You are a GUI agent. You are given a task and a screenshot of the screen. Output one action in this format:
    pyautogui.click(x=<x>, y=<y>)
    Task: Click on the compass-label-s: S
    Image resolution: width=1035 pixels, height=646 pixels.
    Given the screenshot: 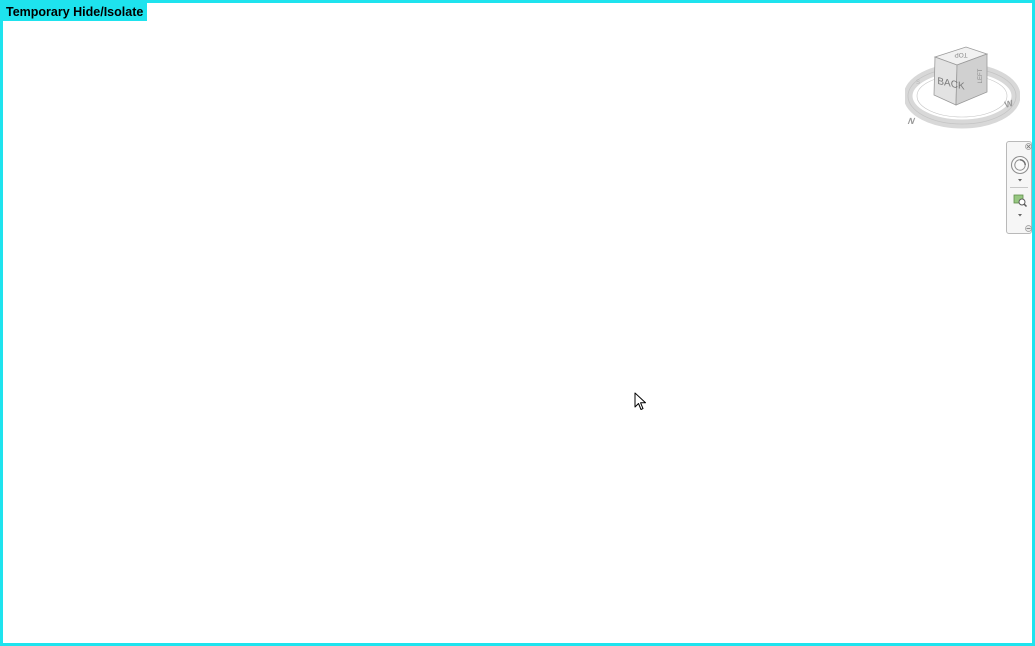 What is the action you would take?
    pyautogui.click(x=918, y=83)
    